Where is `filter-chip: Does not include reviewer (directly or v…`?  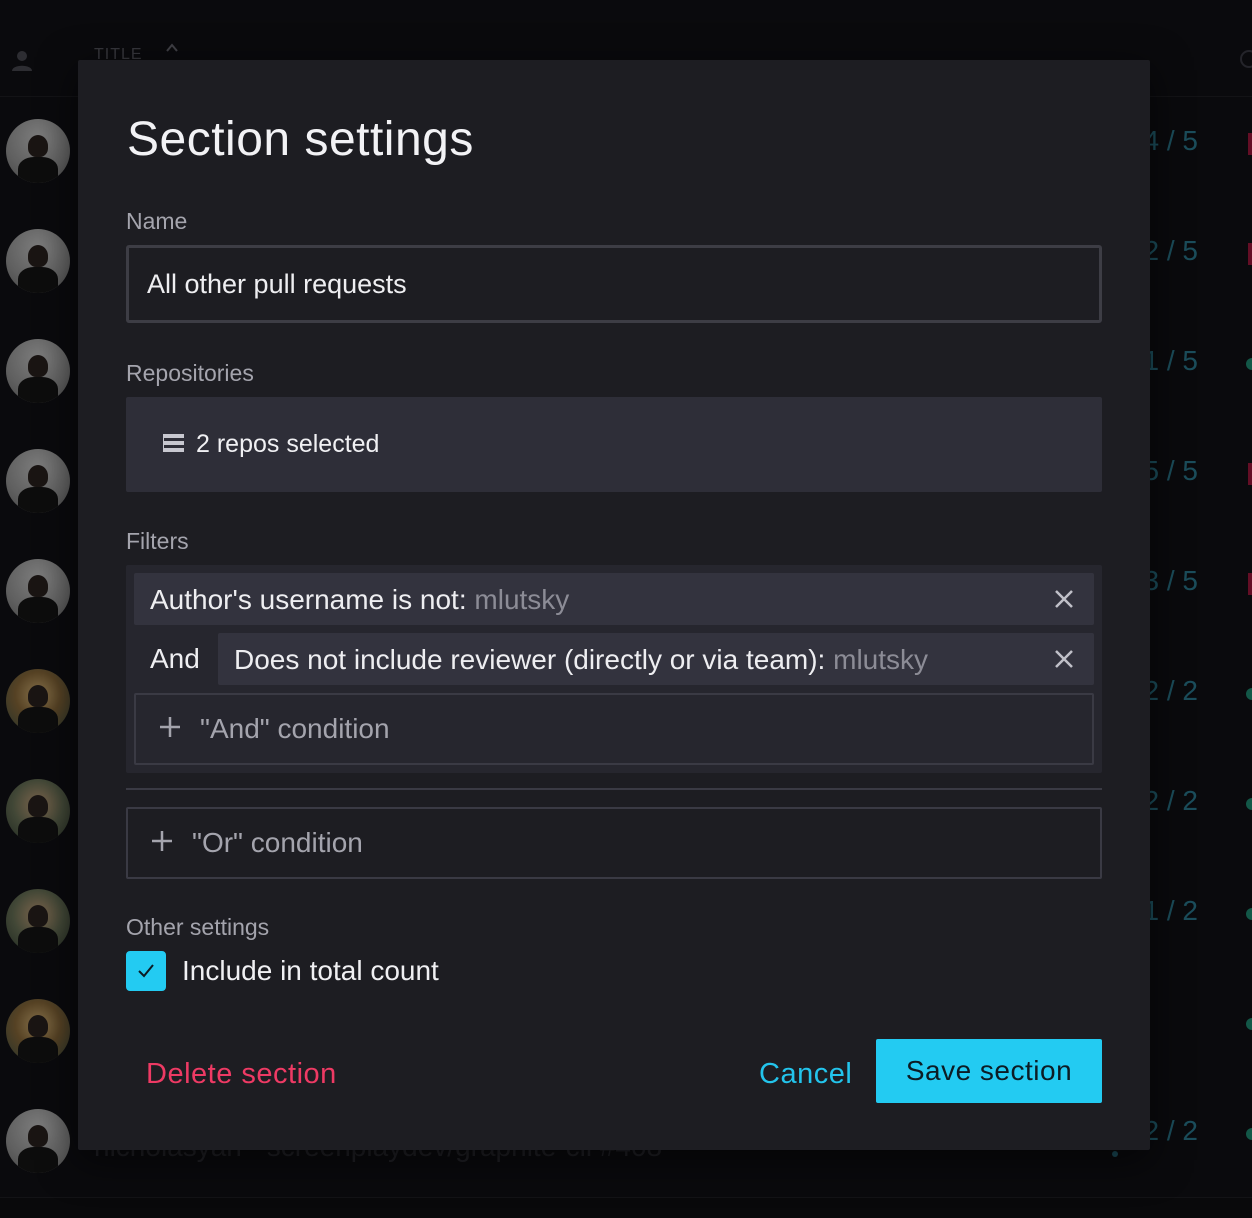 filter-chip: Does not include reviewer (directly or v… is located at coordinates (656, 659).